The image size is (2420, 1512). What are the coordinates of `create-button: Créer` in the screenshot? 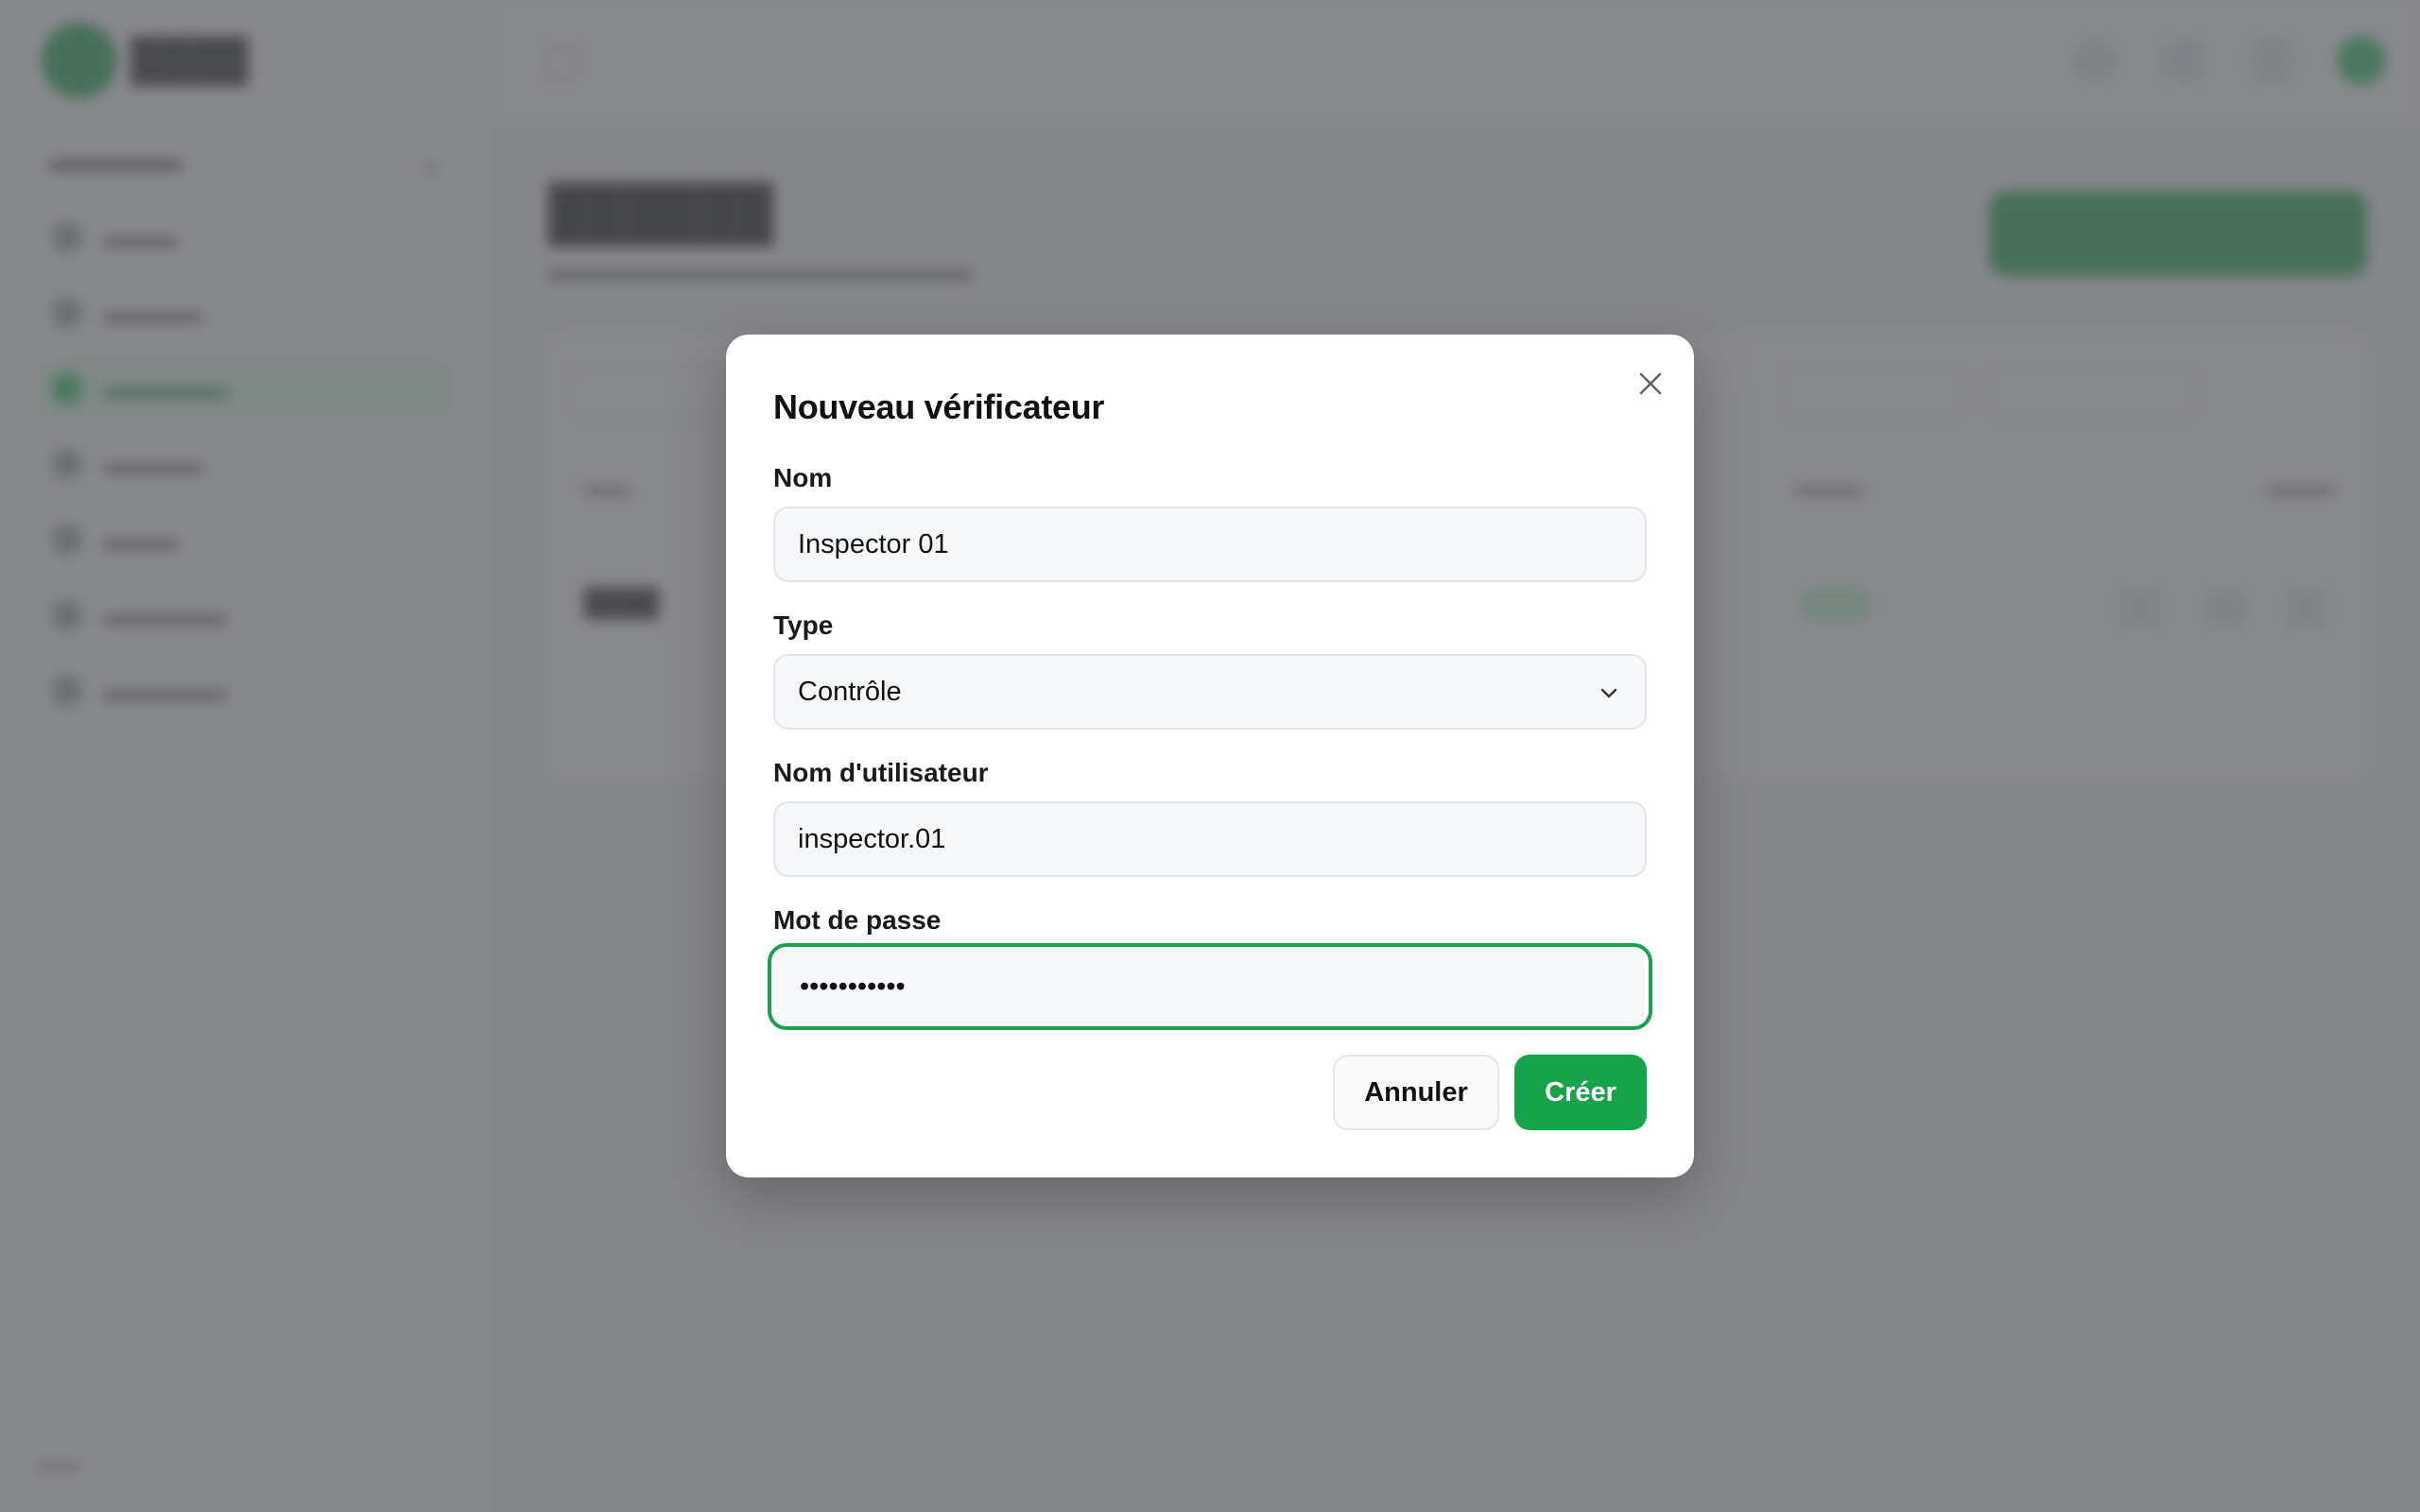 It's located at (1580, 1092).